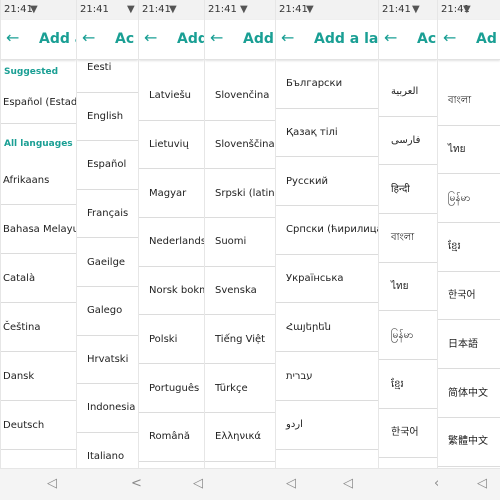 The image size is (500, 500). What do you see at coordinates (99, 68) in the screenshot?
I see `language-label: Eesti` at bounding box center [99, 68].